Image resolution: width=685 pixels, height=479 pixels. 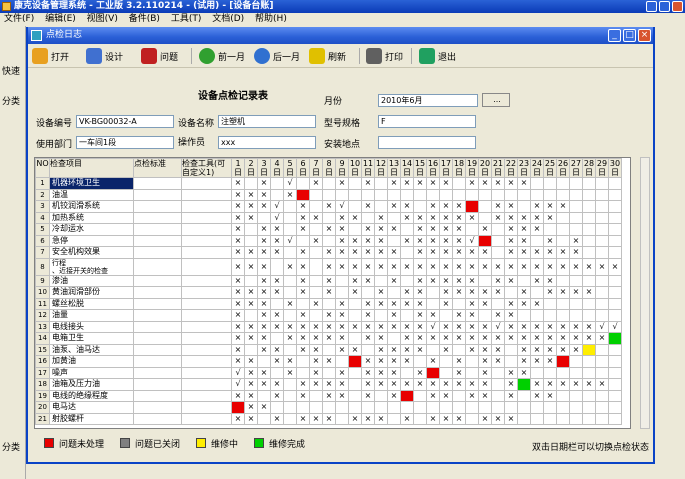 What do you see at coordinates (328, 266) in the screenshot?
I see `table-row: 8 行程 、近接开关的检查 × × × × × × × × × × × × × × × × × × × × × × × × × × × ×` at bounding box center [328, 266].